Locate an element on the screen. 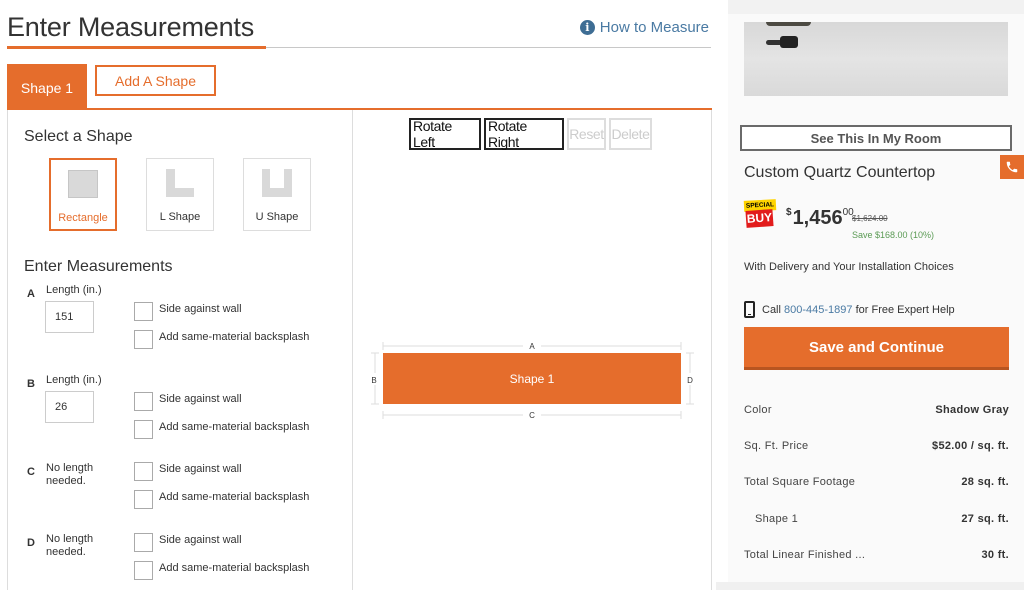  call-prefix: Call is located at coordinates (771, 309).